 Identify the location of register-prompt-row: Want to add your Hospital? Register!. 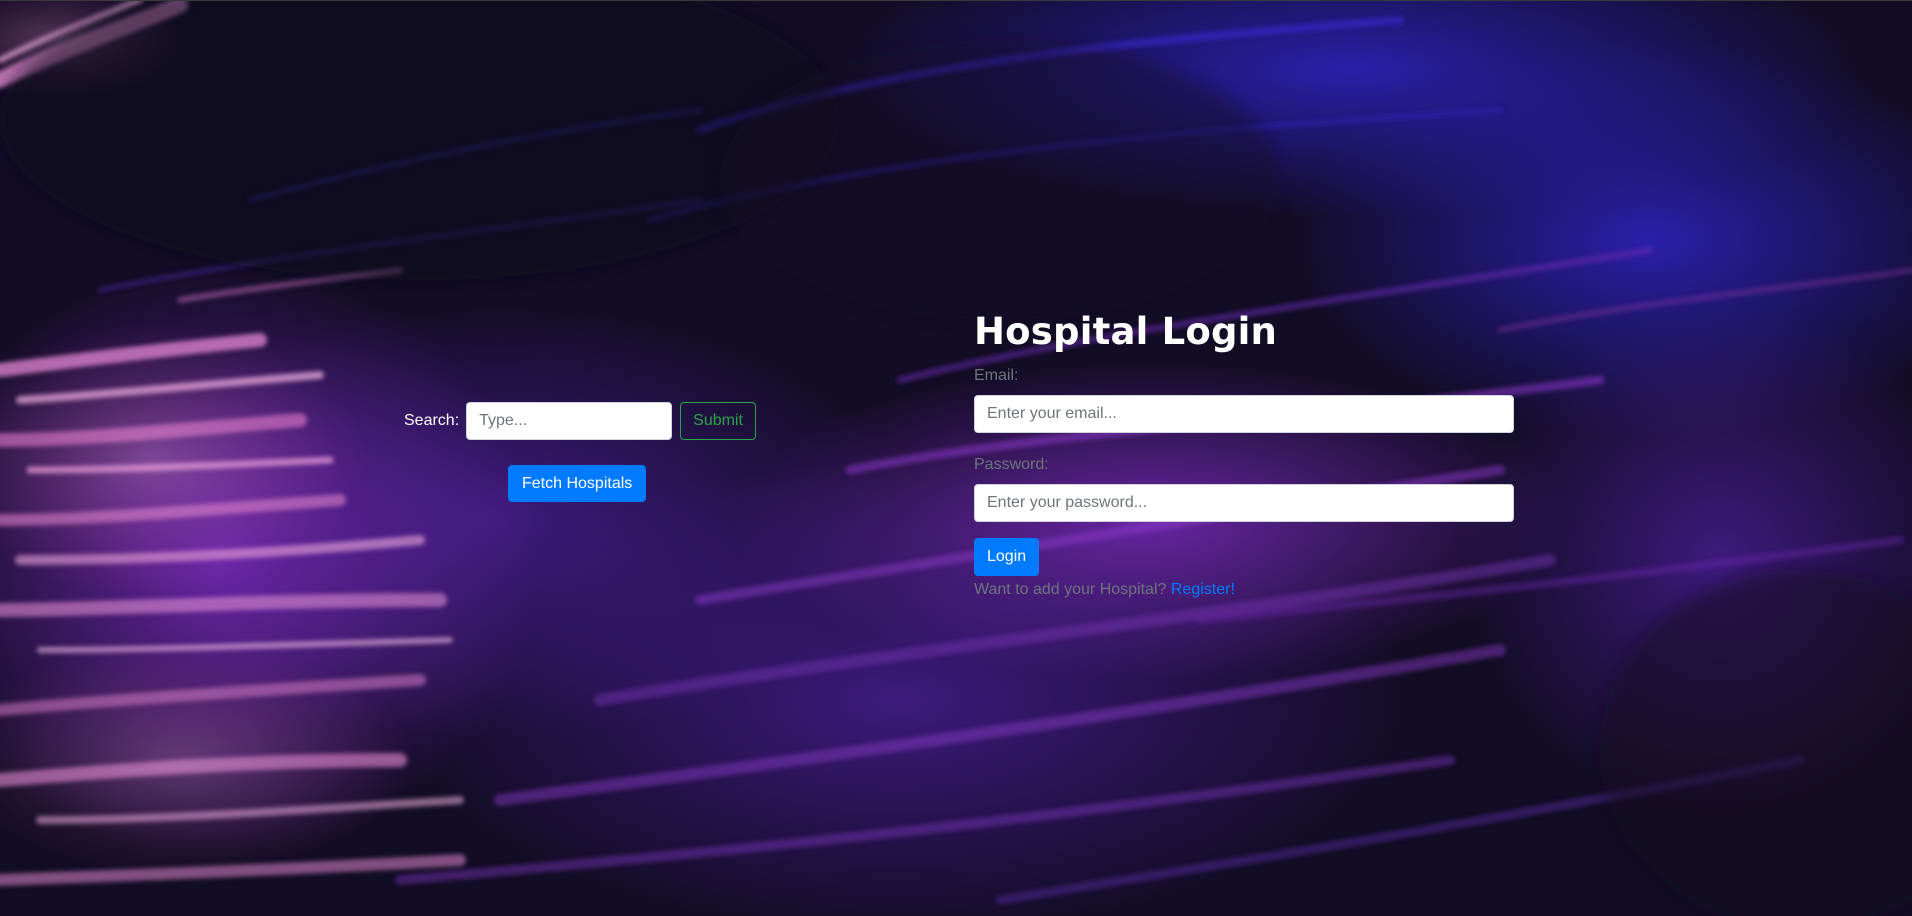
(1244, 590).